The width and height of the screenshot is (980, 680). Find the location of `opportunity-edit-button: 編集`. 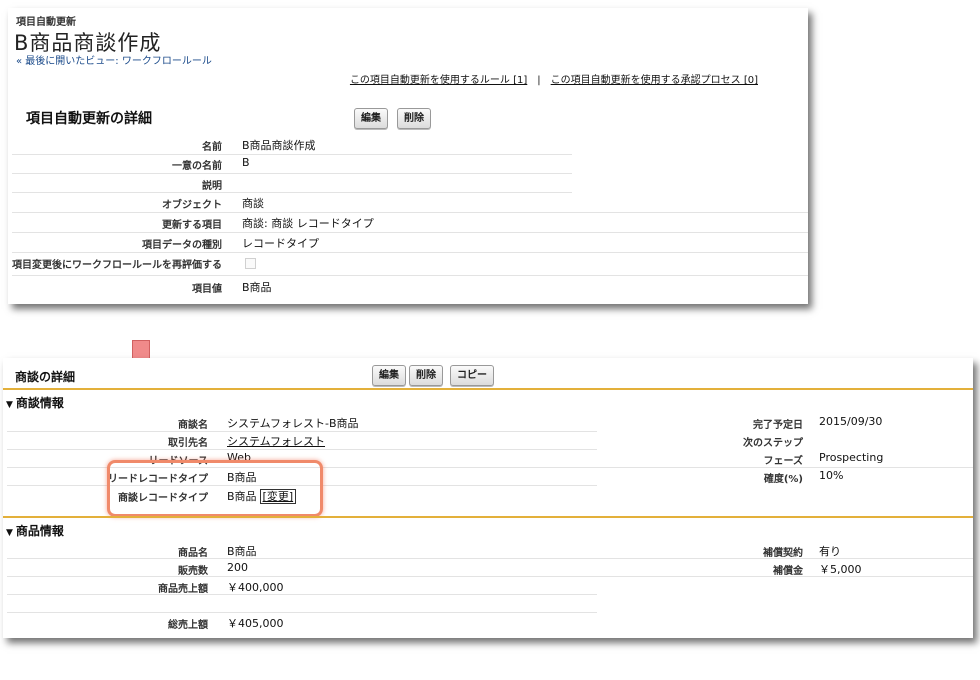

opportunity-edit-button: 編集 is located at coordinates (389, 375).